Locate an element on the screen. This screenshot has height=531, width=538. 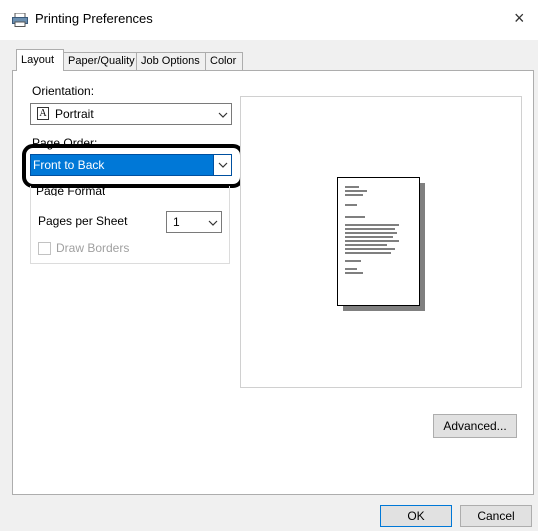
orientation-label: Orientation: is located at coordinates (63, 91).